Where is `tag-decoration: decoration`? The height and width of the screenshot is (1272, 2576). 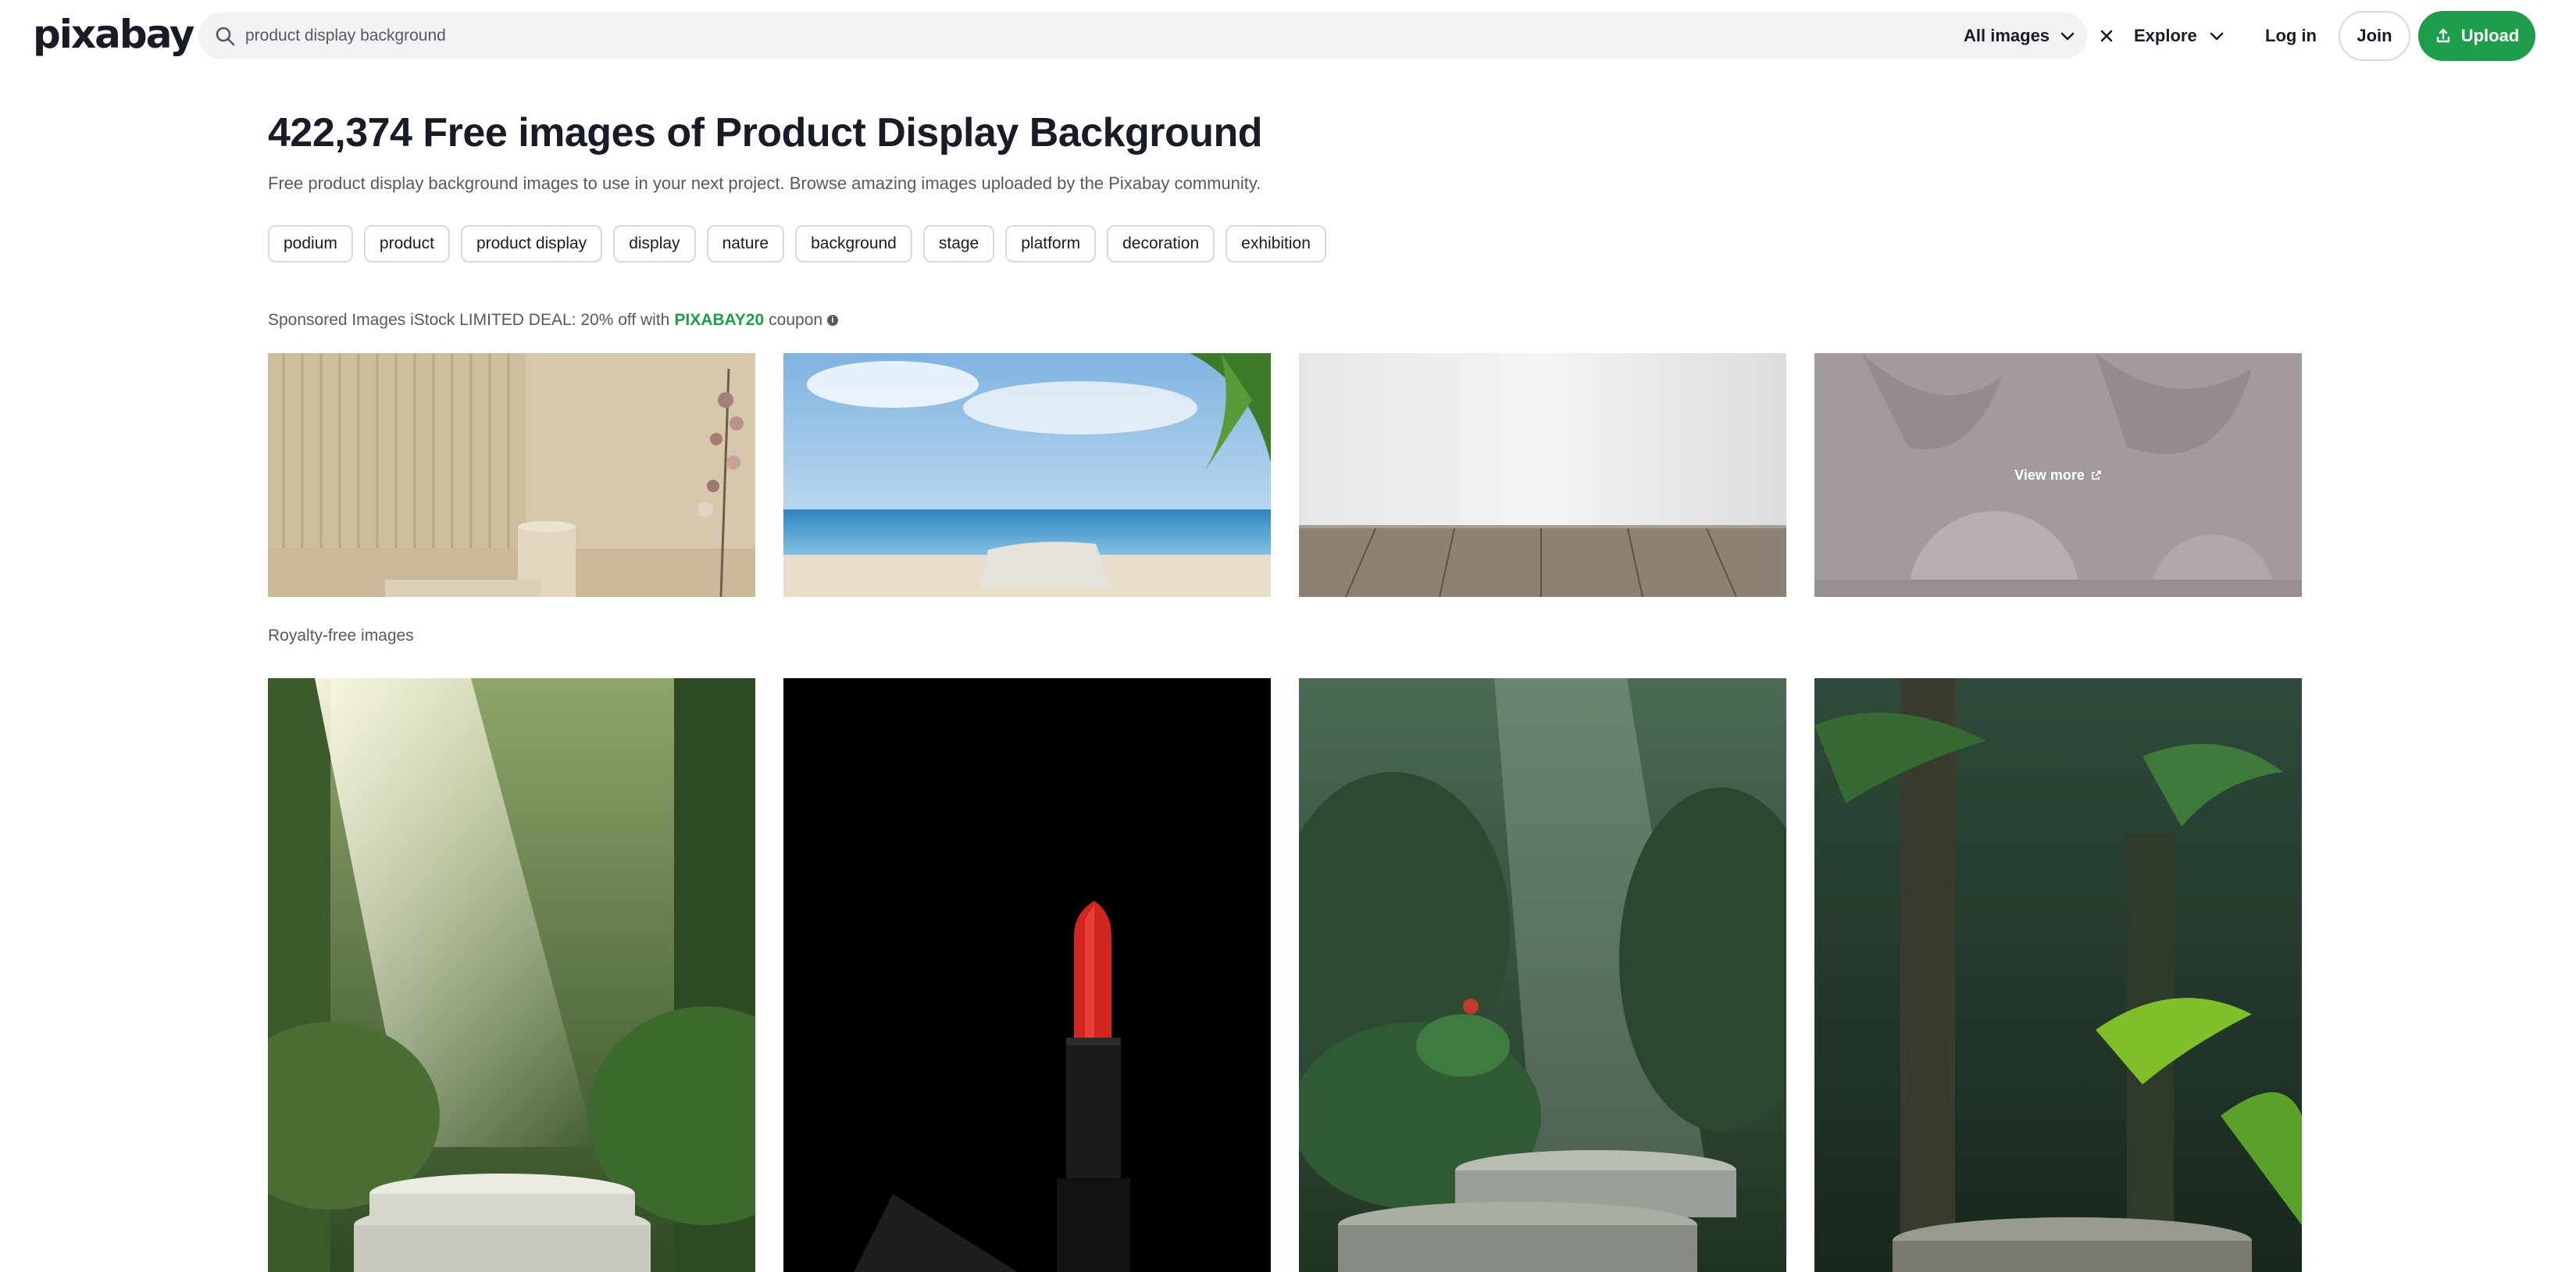
tag-decoration: decoration is located at coordinates (1161, 244).